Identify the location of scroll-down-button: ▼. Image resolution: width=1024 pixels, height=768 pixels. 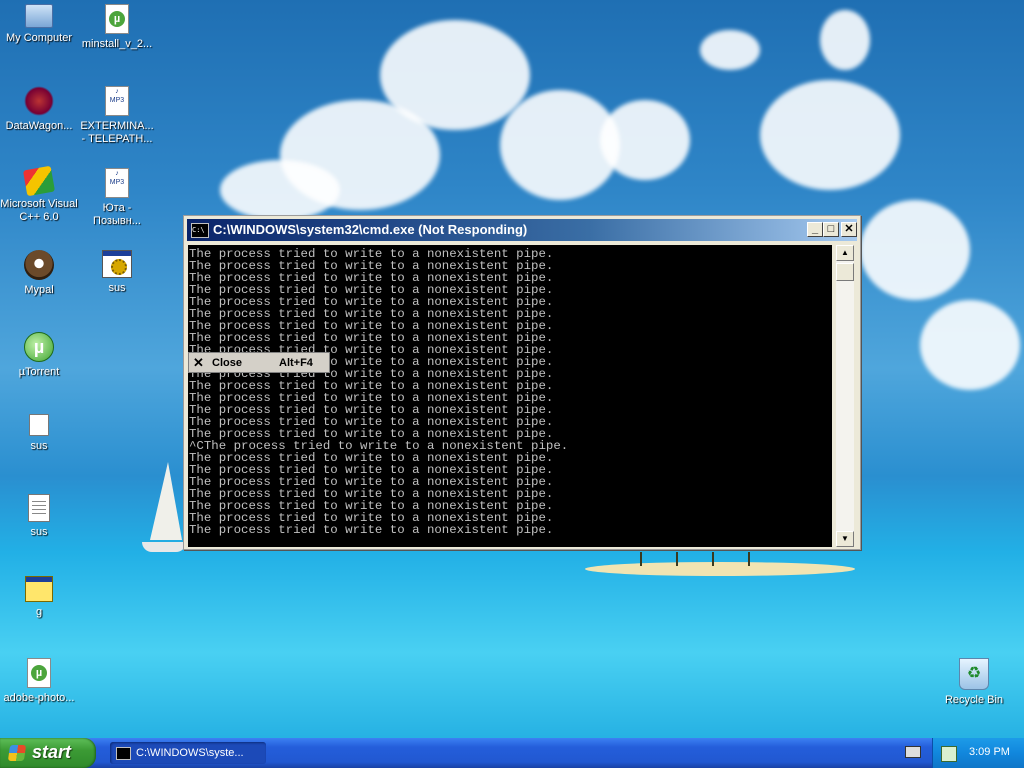
(845, 539).